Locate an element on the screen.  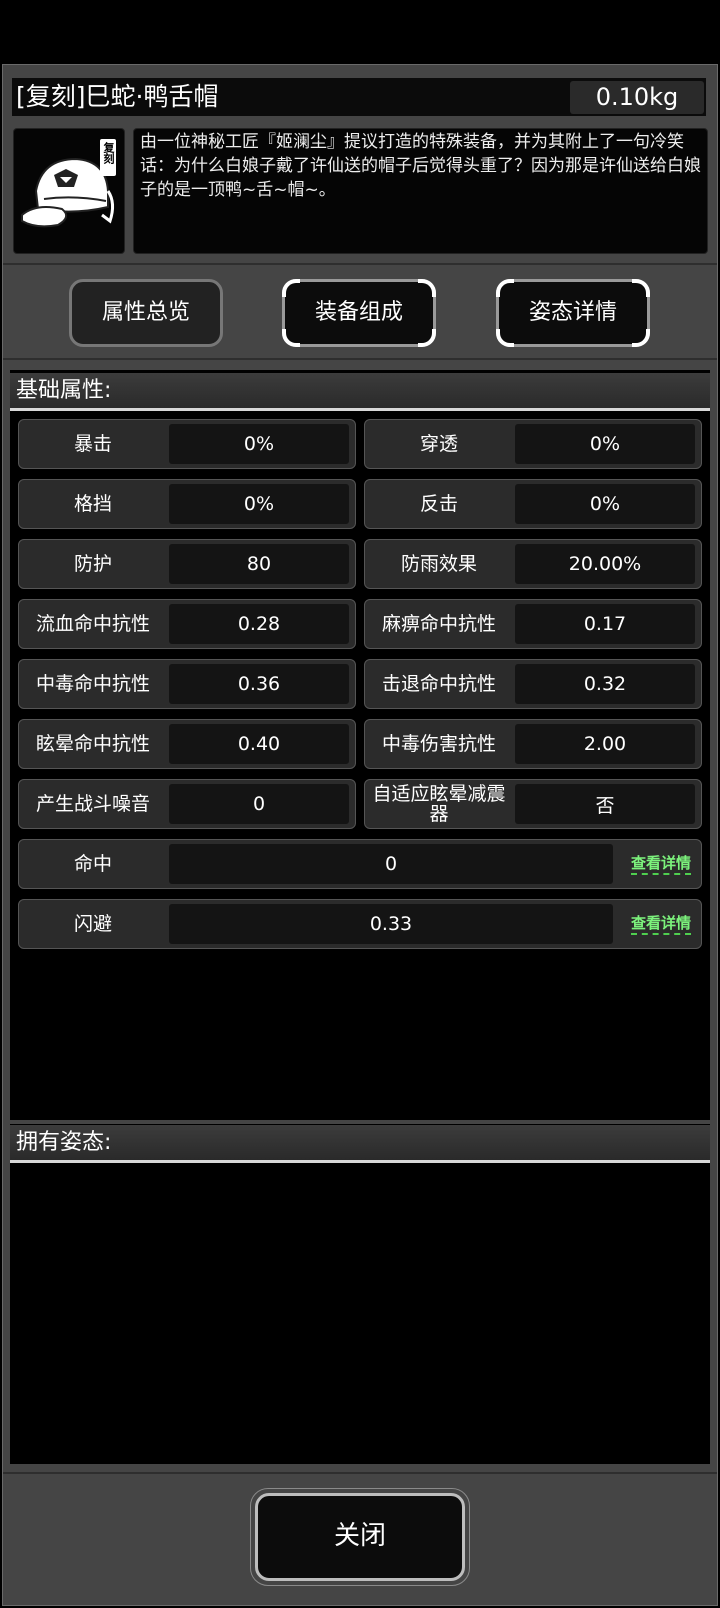
attr-paralysis-resist: 麻痹命中抗性 0.17 is located at coordinates (533, 624).